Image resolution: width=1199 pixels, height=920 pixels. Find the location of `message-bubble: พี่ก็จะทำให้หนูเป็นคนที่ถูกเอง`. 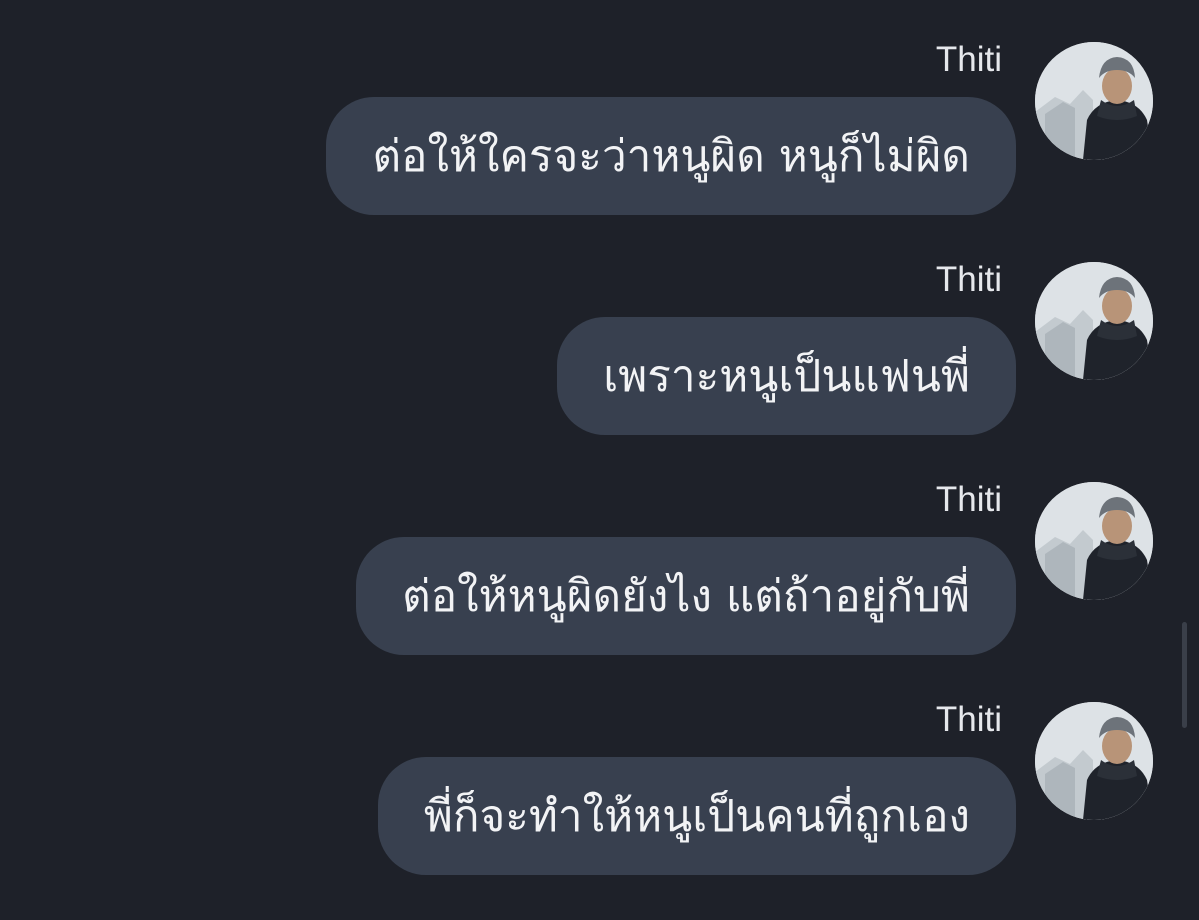

message-bubble: พี่ก็จะทำให้หนูเป็นคนที่ถูกเอง is located at coordinates (696, 816).